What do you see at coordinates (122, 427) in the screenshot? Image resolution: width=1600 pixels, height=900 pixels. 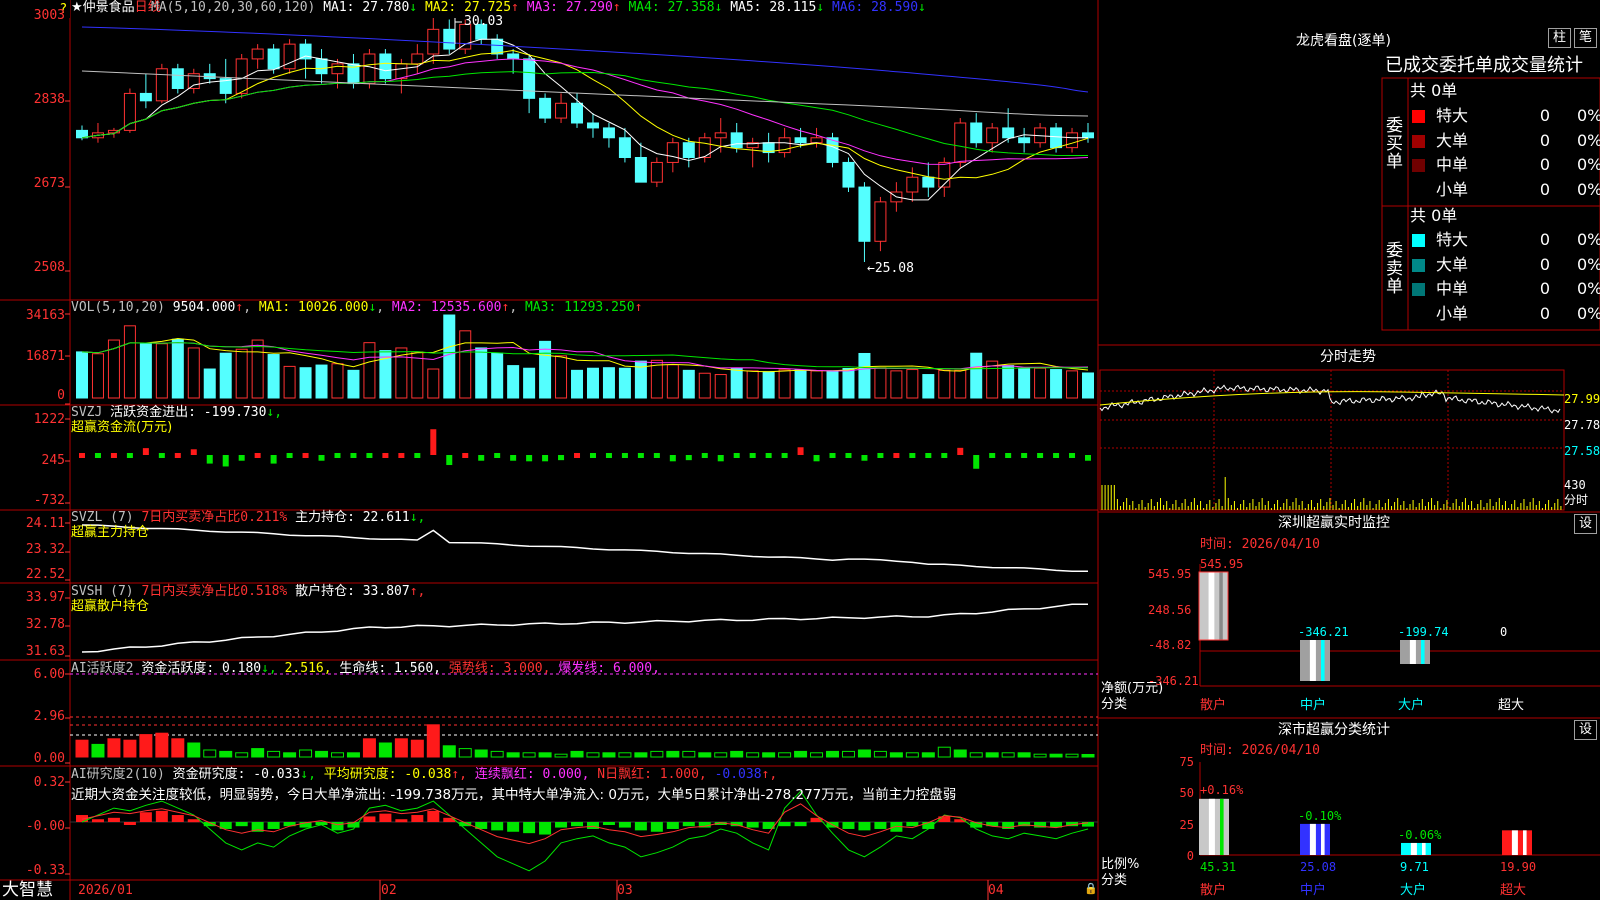 I see `svzj-sub: 超赢资金流(万元)` at bounding box center [122, 427].